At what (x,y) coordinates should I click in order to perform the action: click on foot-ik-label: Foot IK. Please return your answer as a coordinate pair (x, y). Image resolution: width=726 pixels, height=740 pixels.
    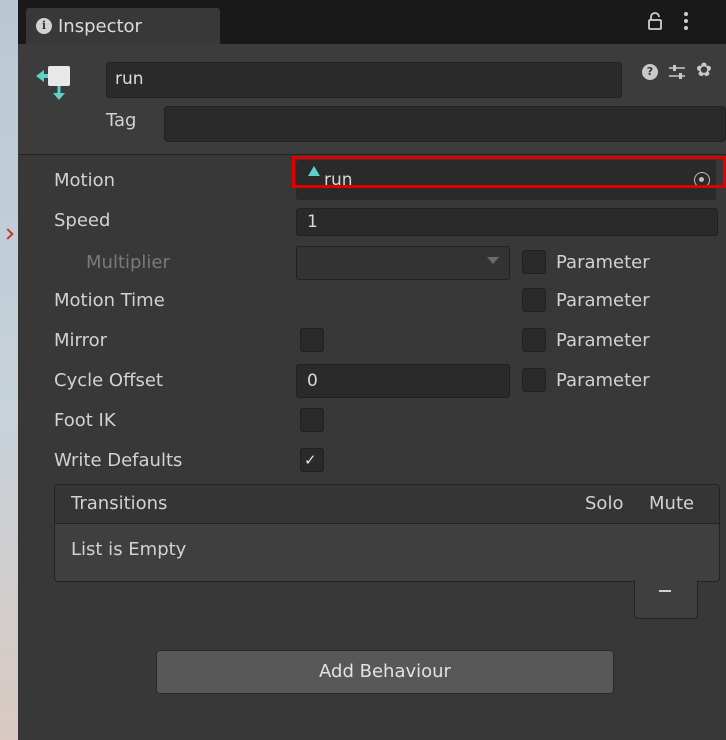
    Looking at the image, I should click on (85, 420).